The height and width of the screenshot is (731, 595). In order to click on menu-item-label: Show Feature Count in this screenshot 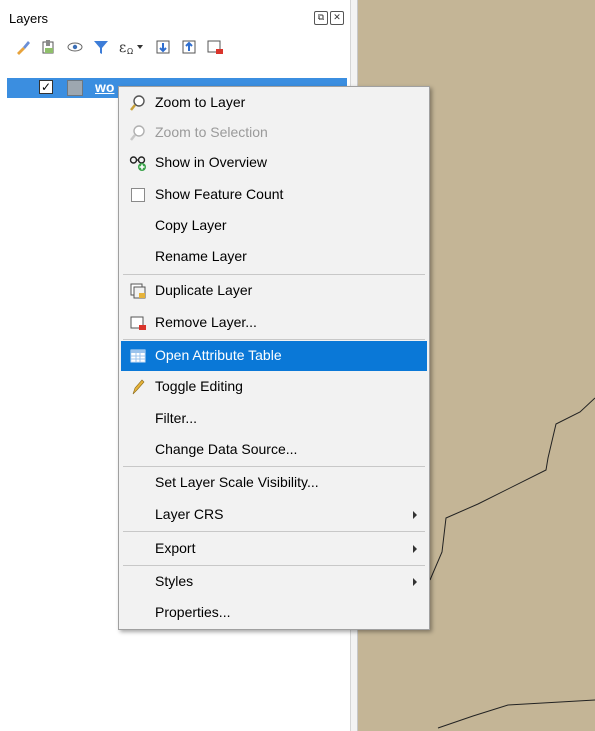, I will do `click(219, 194)`.